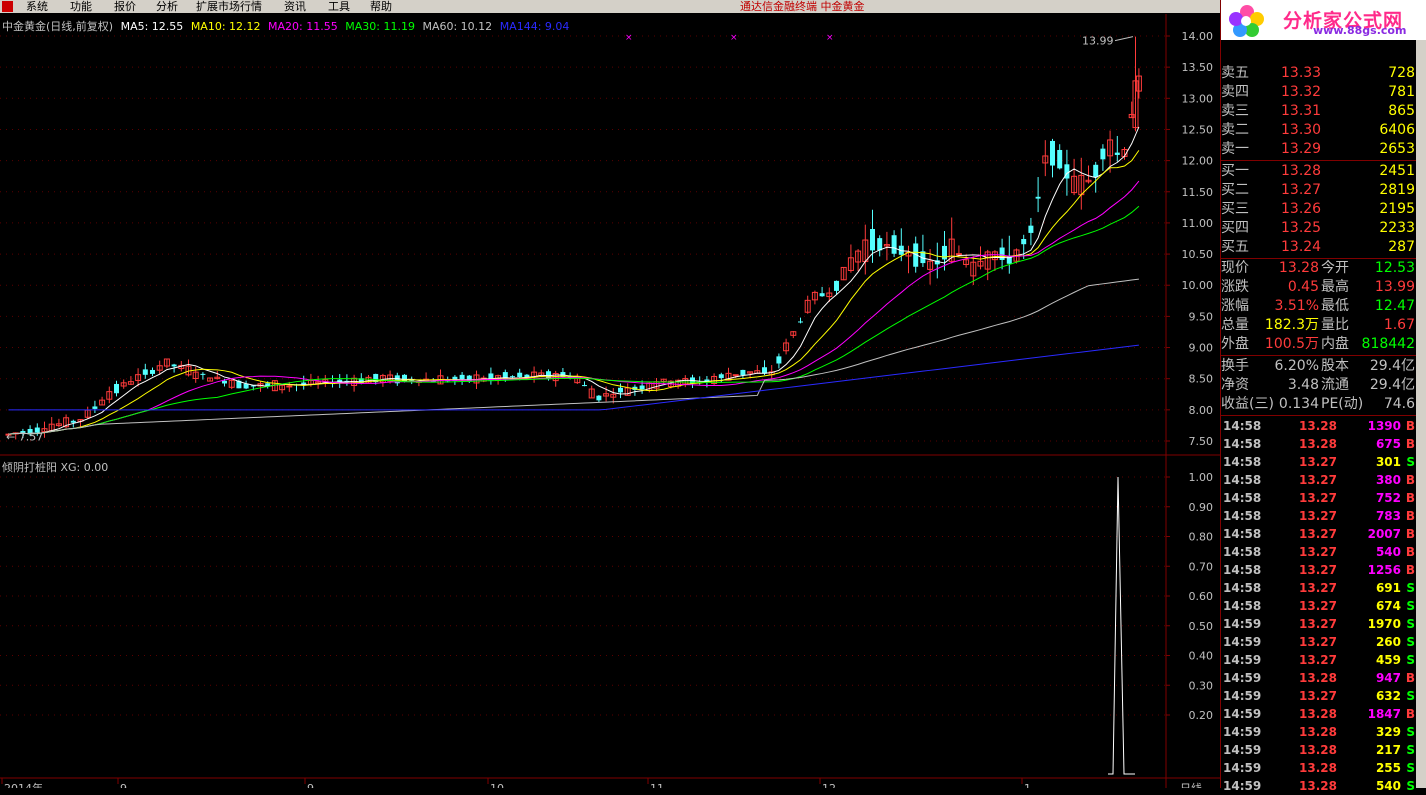 This screenshot has width=1426, height=795. I want to click on tick-row: 14:5813.281390B, so click(1319, 426).